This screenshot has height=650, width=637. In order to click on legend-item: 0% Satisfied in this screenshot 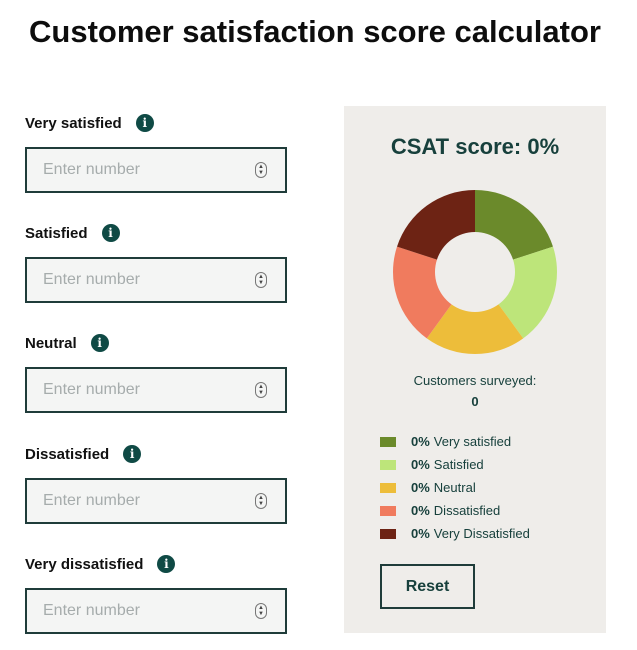, I will do `click(455, 464)`.